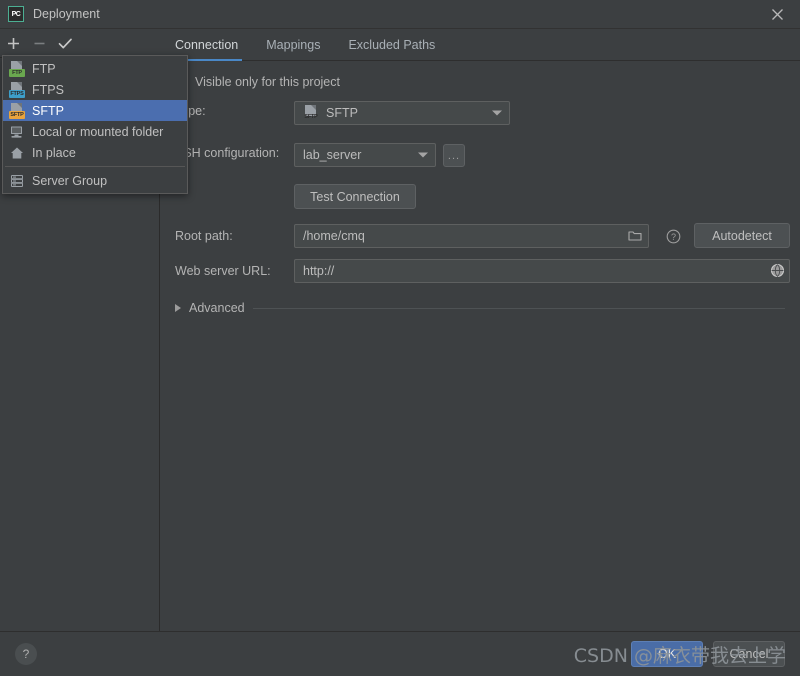  What do you see at coordinates (65, 43) in the screenshot?
I see `set-default-server-button` at bounding box center [65, 43].